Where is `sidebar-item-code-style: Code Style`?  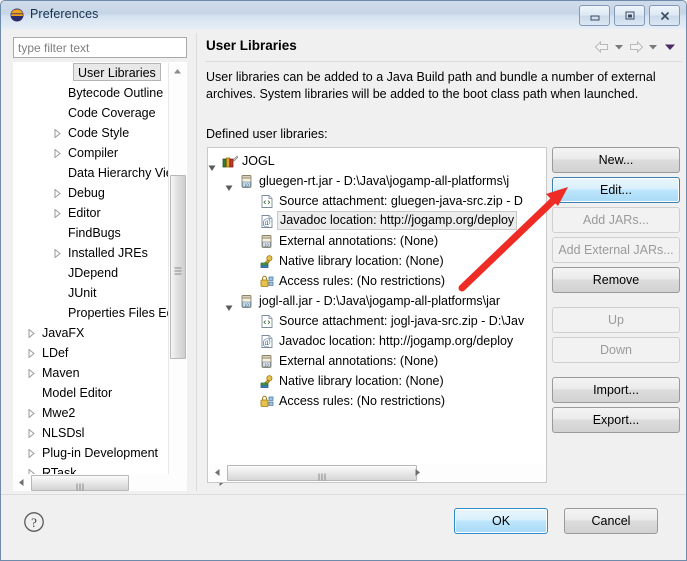 sidebar-item-code-style: Code Style is located at coordinates (91, 133).